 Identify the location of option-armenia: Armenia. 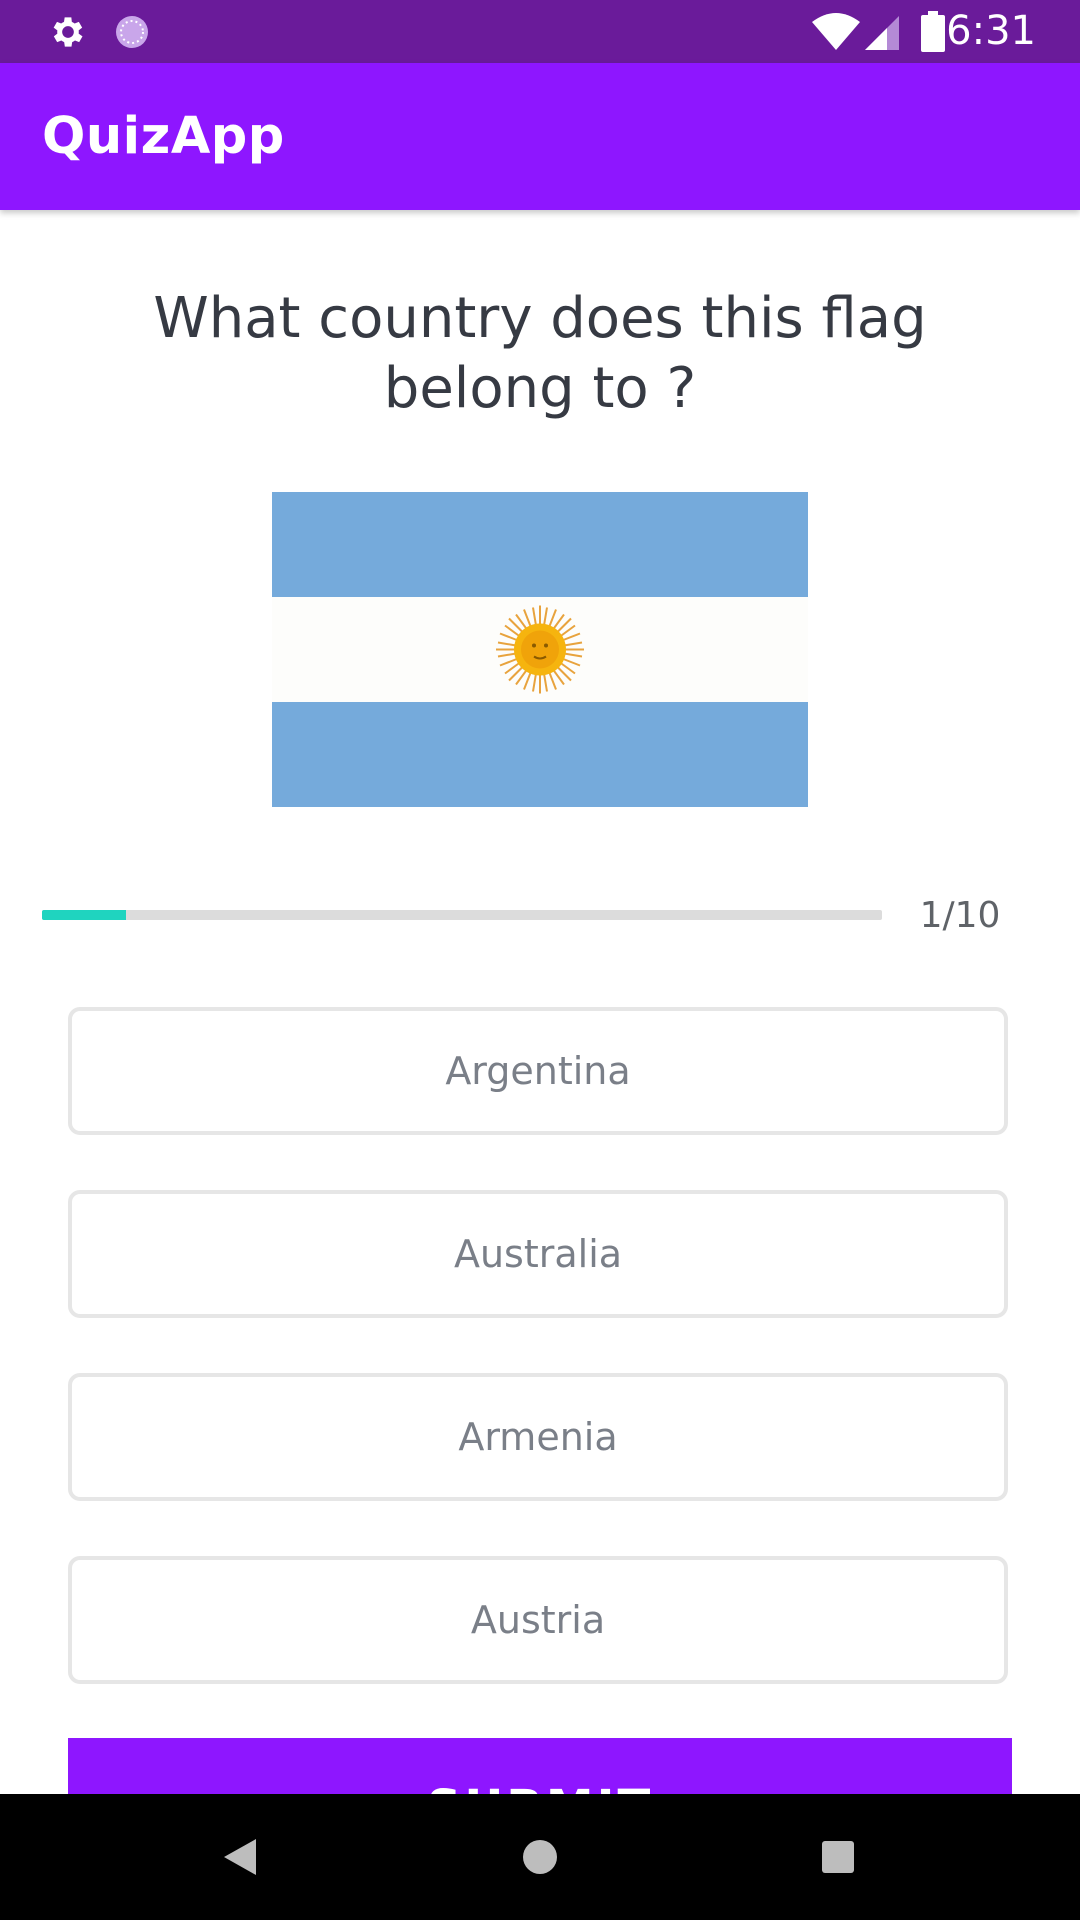
(538, 1437).